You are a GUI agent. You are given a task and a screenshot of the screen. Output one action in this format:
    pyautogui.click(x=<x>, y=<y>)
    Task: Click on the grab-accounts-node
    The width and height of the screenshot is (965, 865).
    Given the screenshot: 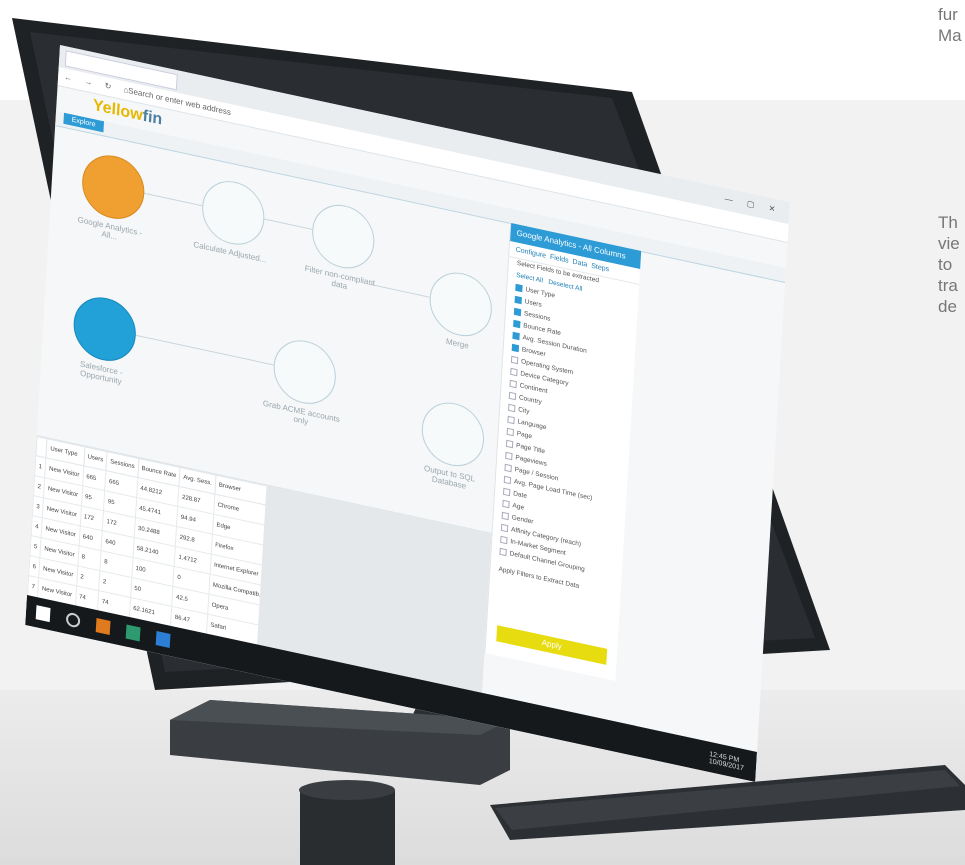 What is the action you would take?
    pyautogui.click(x=304, y=372)
    